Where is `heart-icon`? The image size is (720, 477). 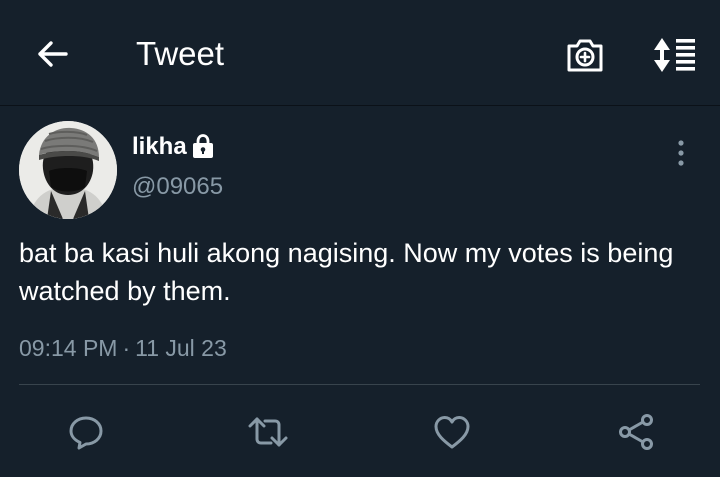
heart-icon is located at coordinates (452, 432).